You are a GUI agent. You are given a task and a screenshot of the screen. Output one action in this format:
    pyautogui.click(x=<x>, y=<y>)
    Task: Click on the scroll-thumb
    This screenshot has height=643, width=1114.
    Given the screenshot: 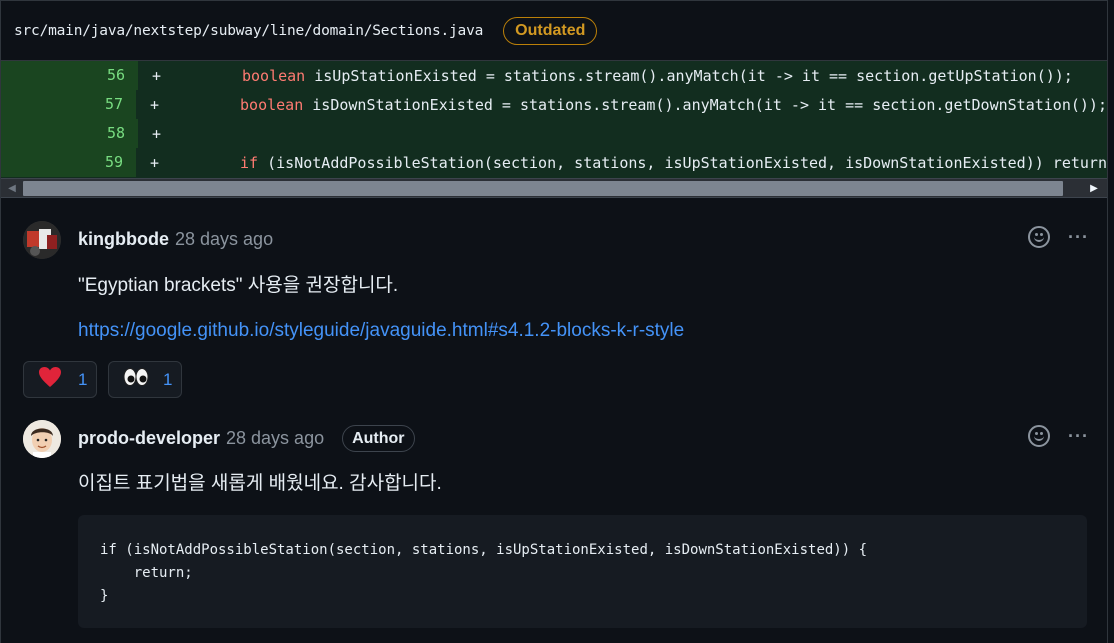 What is the action you would take?
    pyautogui.click(x=543, y=188)
    